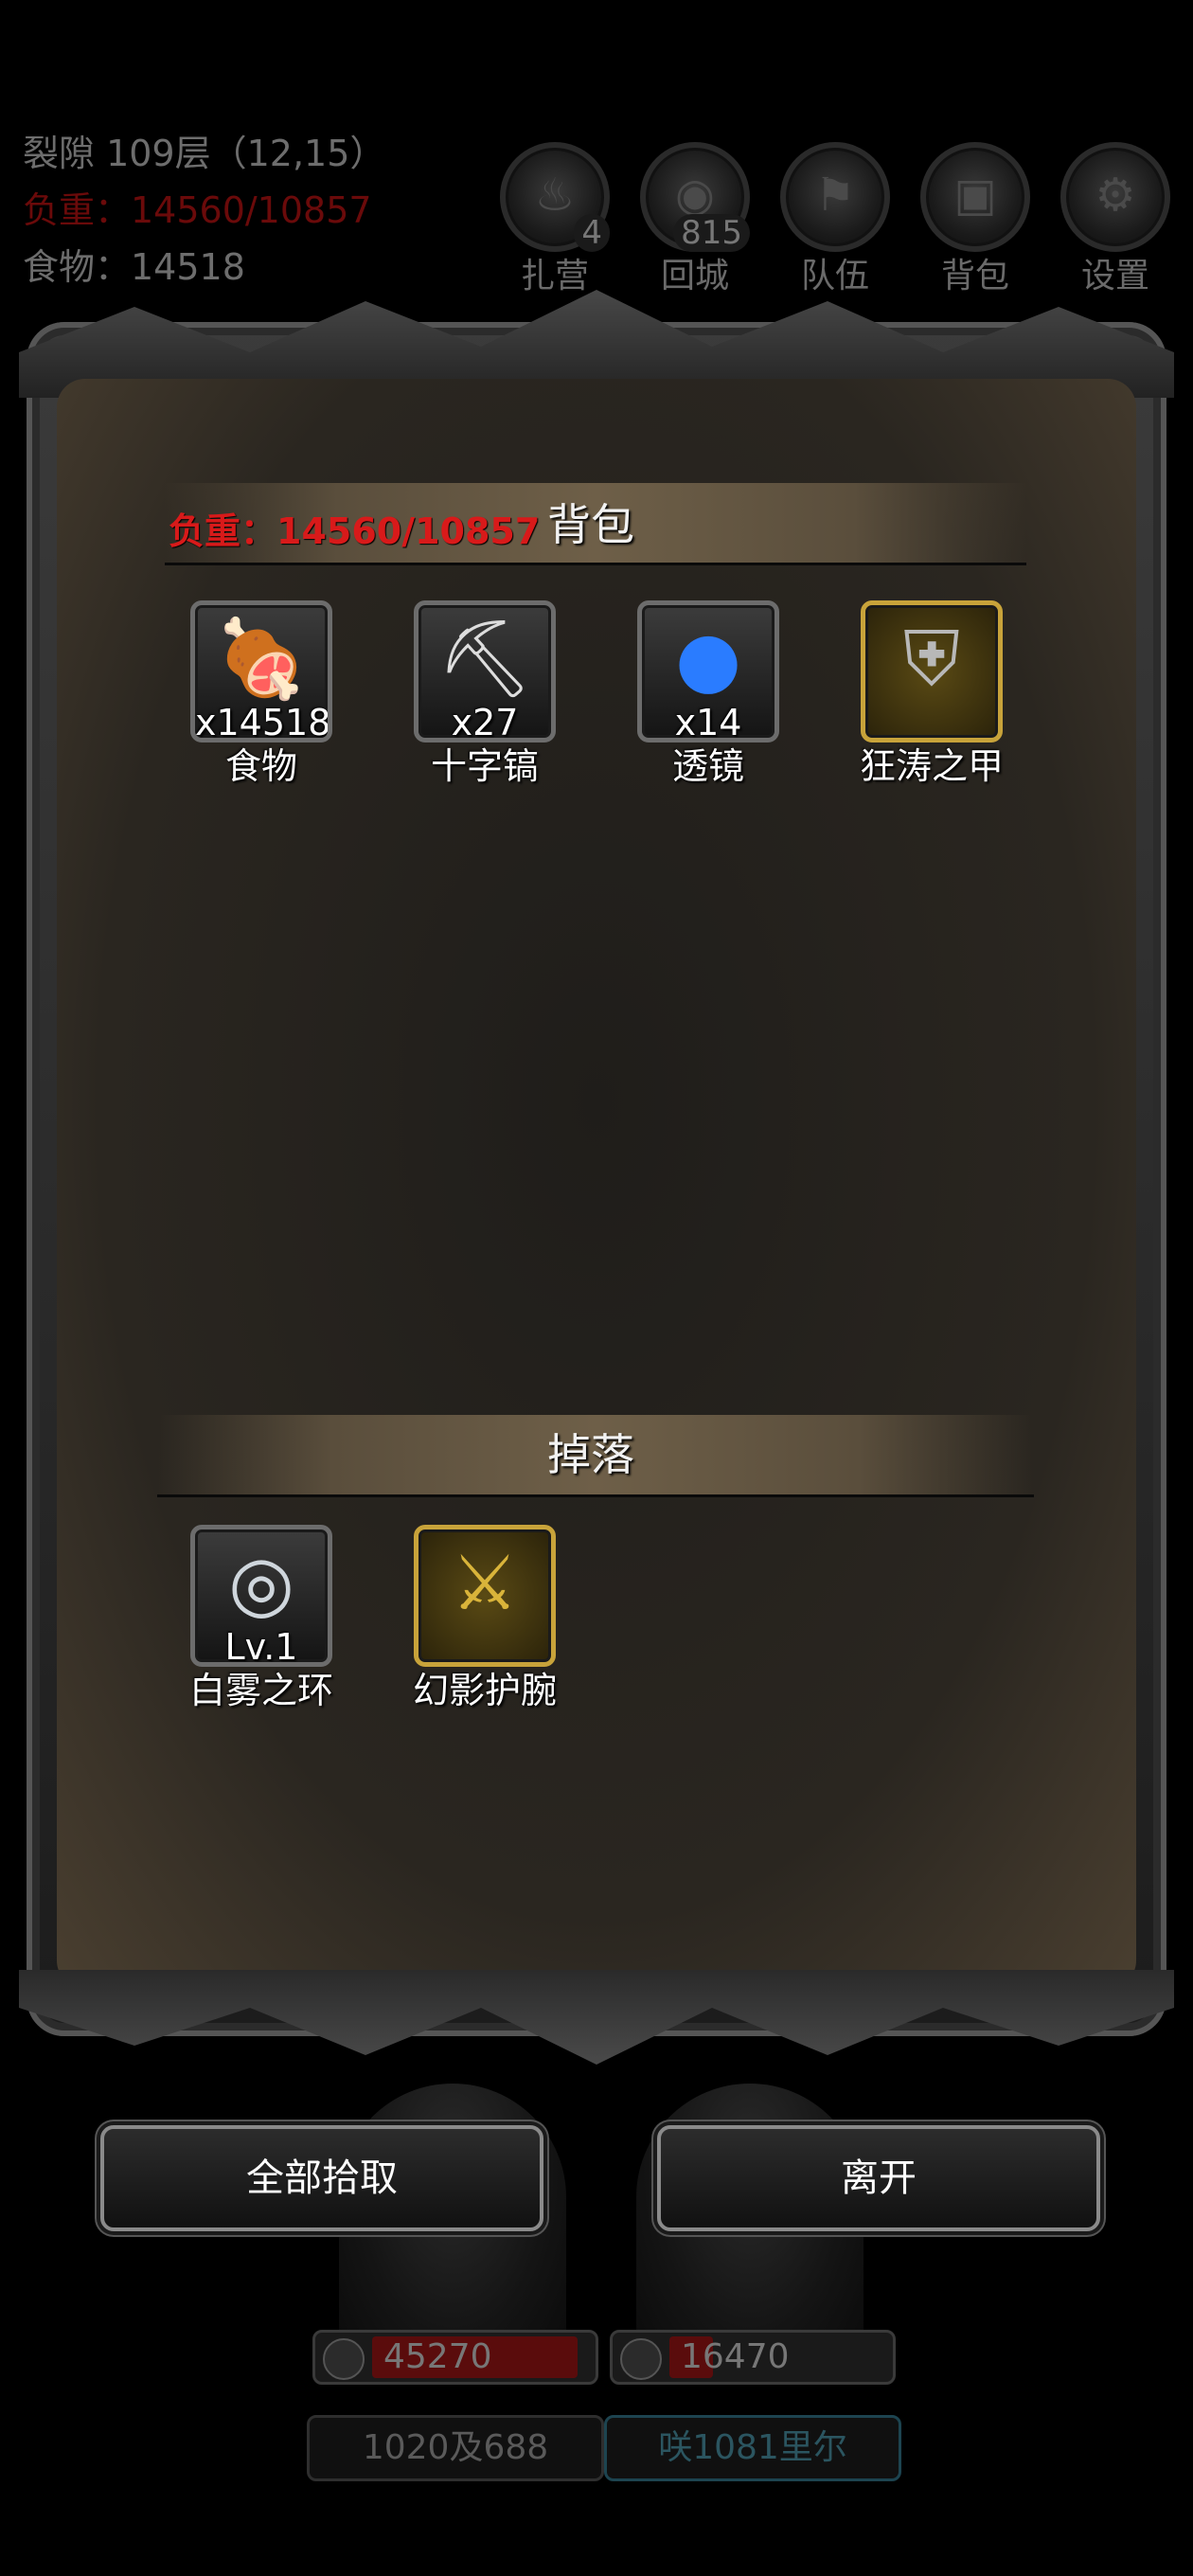 The image size is (1193, 2576). Describe the element at coordinates (590, 524) in the screenshot. I see `inventory-title: 背包` at that location.